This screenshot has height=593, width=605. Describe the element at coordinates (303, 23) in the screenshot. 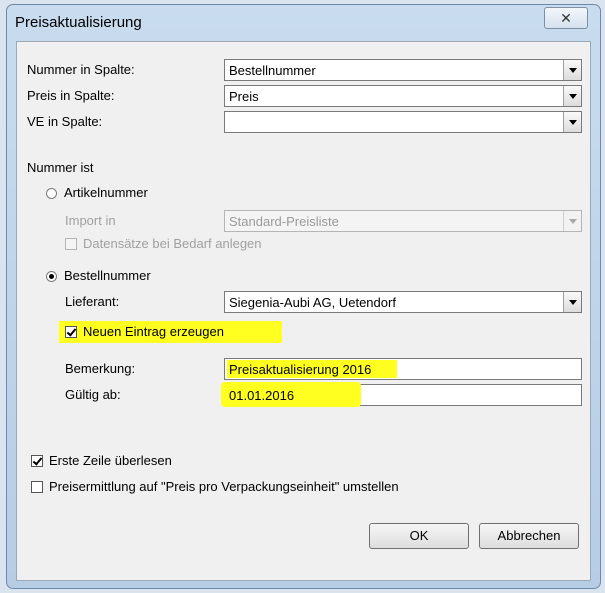

I see `title-bar: Preisaktualisierung ✕` at that location.